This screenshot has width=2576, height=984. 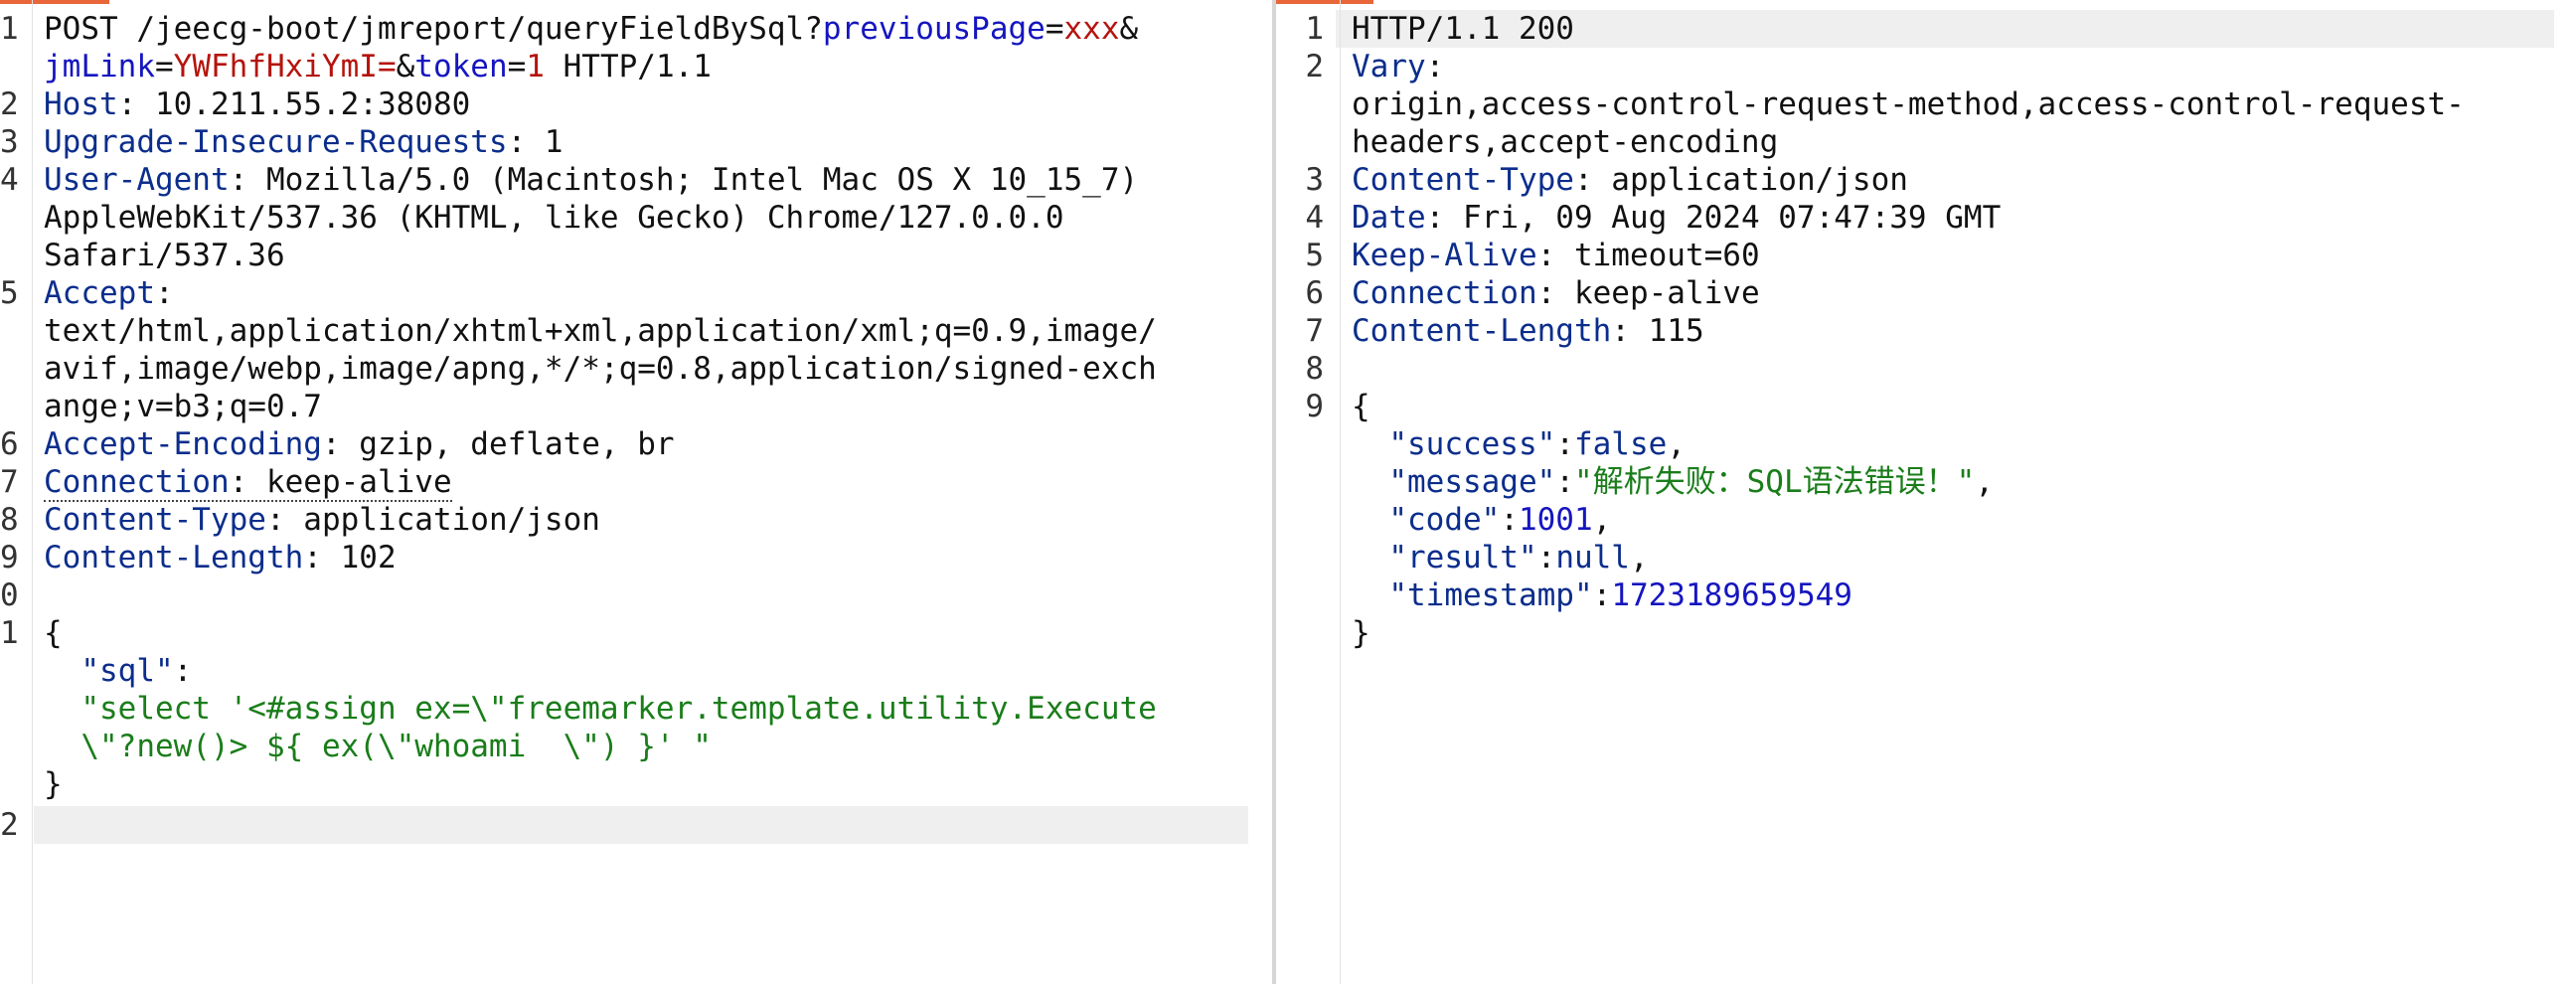 What do you see at coordinates (1555, 520) in the screenshot?
I see `json-number-value: 1001` at bounding box center [1555, 520].